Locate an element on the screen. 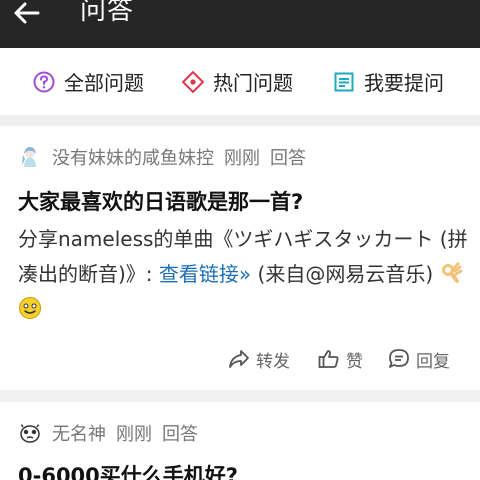  comment-icon is located at coordinates (399, 359).